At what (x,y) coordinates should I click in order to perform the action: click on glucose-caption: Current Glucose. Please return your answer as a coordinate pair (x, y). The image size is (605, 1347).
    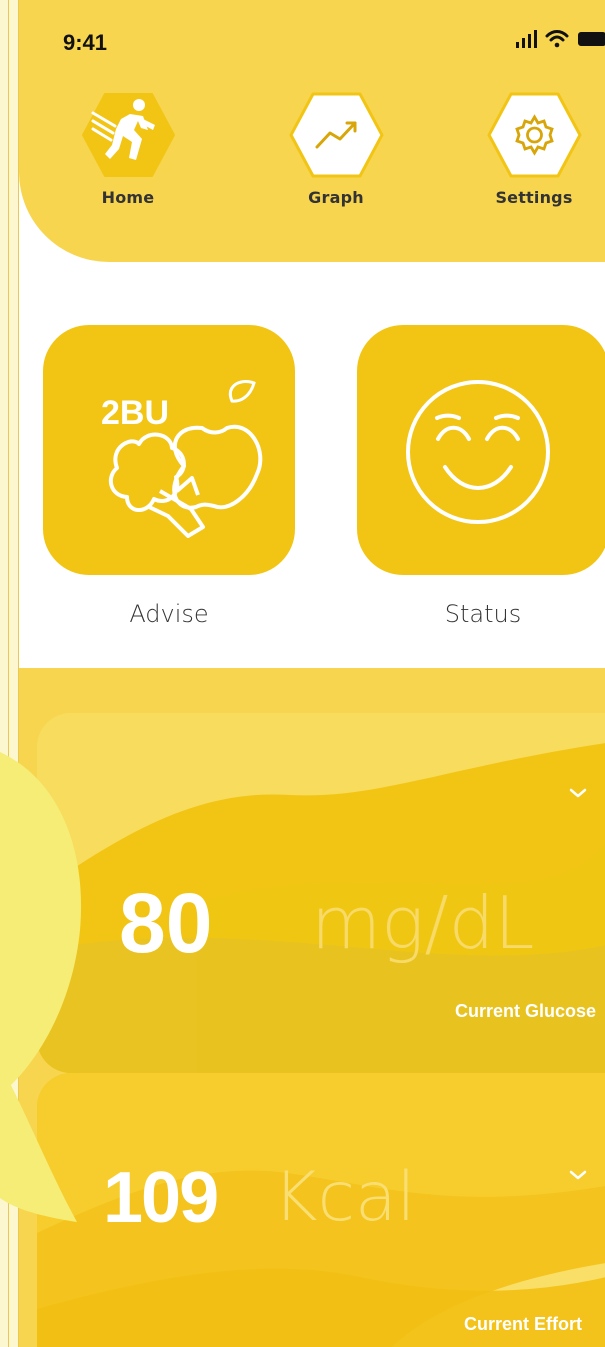
    Looking at the image, I should click on (525, 1011).